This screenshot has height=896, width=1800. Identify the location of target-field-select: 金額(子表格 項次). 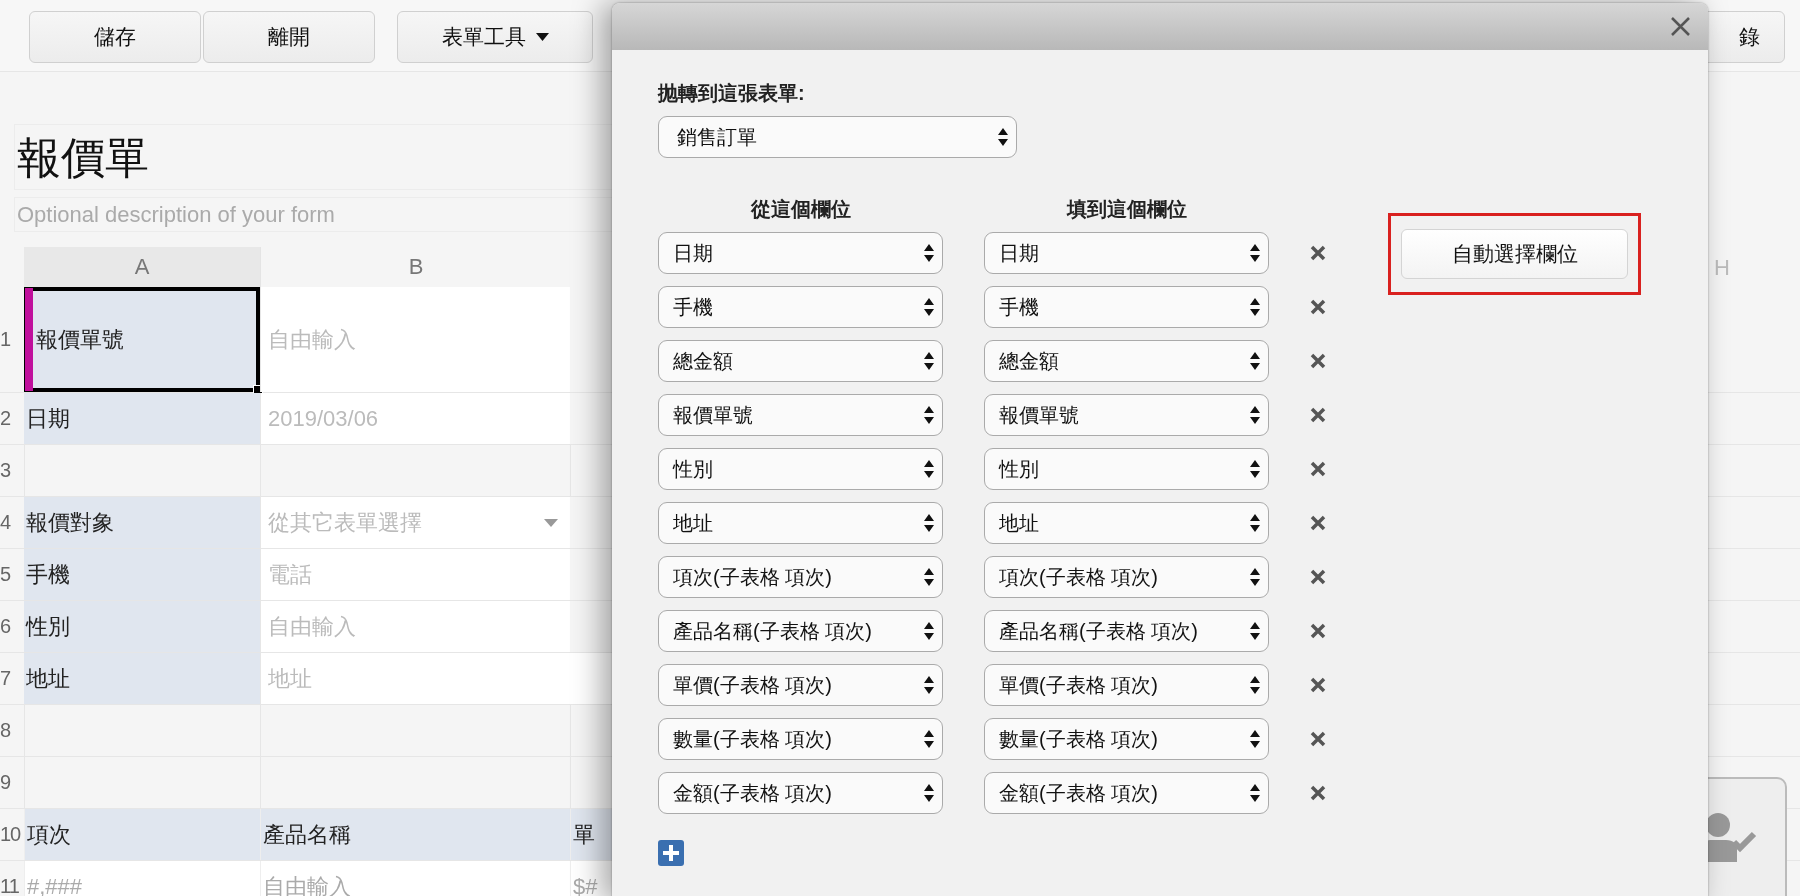
(1126, 793).